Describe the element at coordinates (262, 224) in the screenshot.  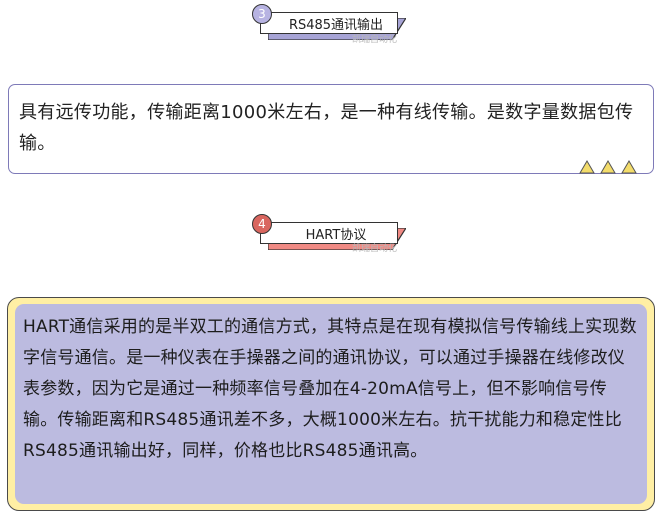
I see `section-4-number-badge: 4` at that location.